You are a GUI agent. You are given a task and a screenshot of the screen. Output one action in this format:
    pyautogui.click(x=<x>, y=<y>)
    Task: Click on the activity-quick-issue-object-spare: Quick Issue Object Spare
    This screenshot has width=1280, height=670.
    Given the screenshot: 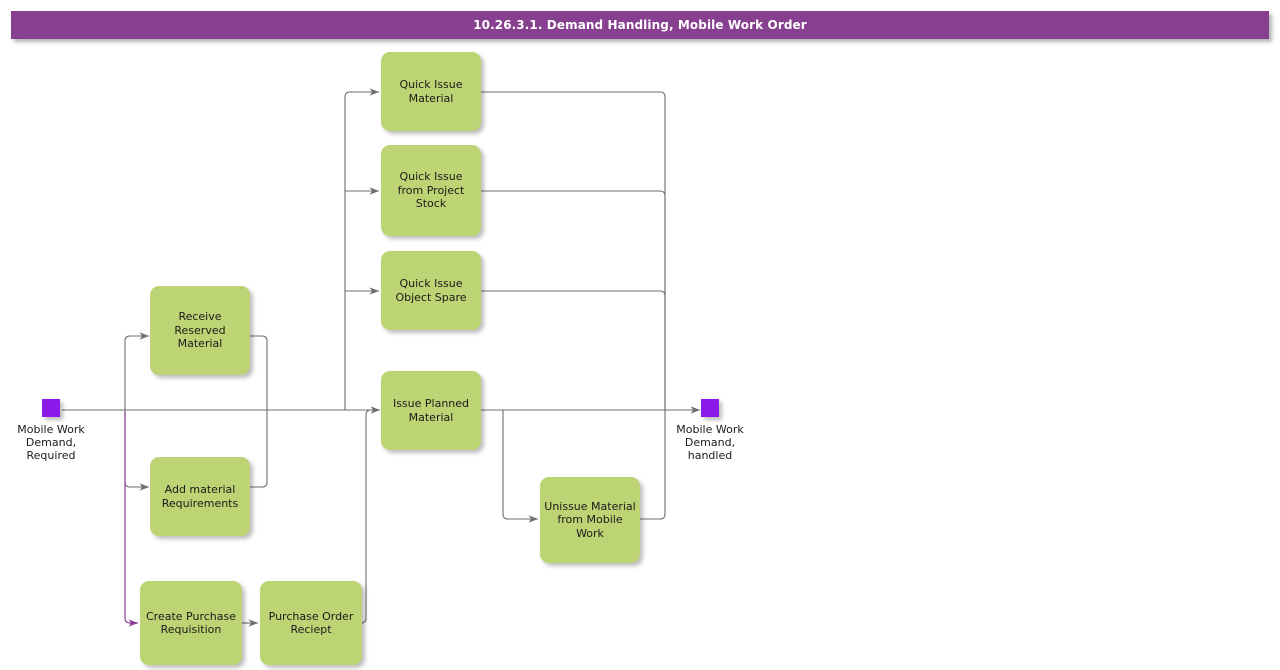 What is the action you would take?
    pyautogui.click(x=431, y=290)
    